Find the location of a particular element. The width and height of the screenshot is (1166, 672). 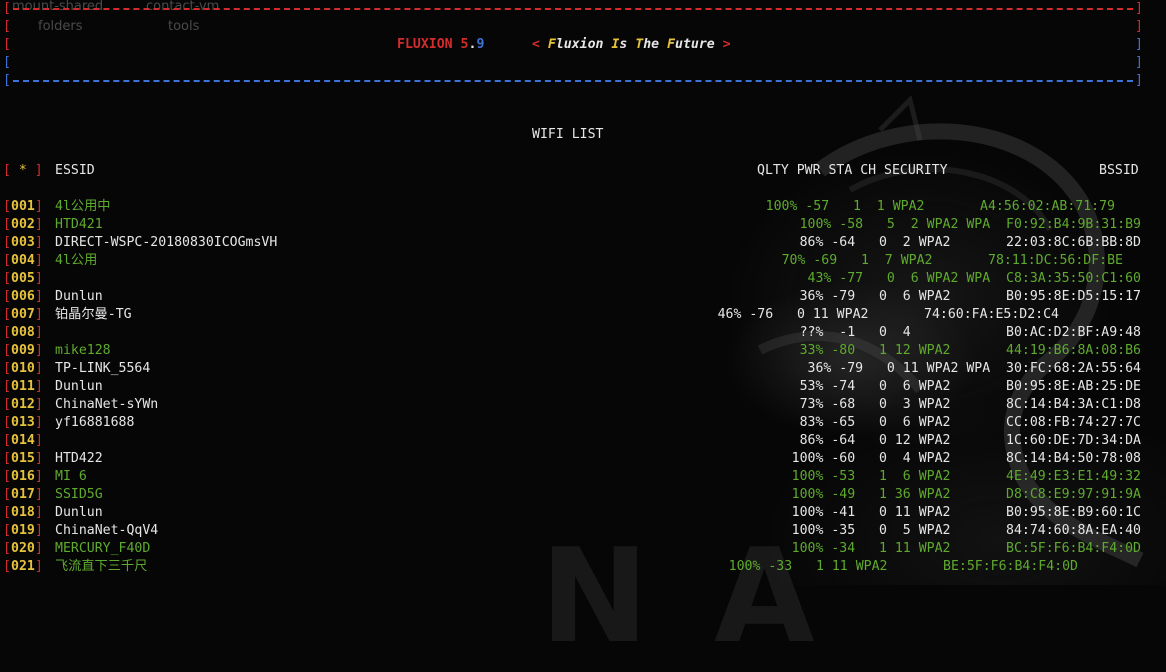

row-stats: 36% -79 0 11 WPA2 WPA 30:FC:68:2A:55:64 is located at coordinates (970, 368).